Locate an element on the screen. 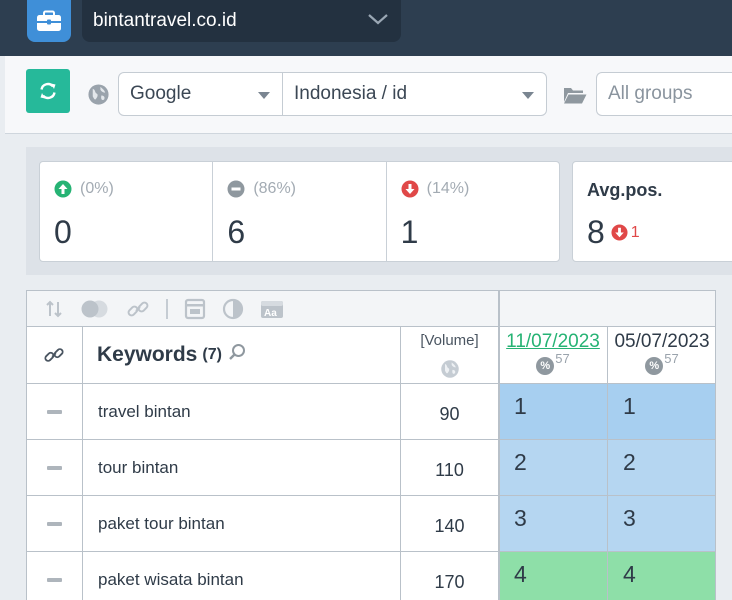 This screenshot has width=732, height=600. keyword-cell: paket wisata bintan is located at coordinates (241, 576).